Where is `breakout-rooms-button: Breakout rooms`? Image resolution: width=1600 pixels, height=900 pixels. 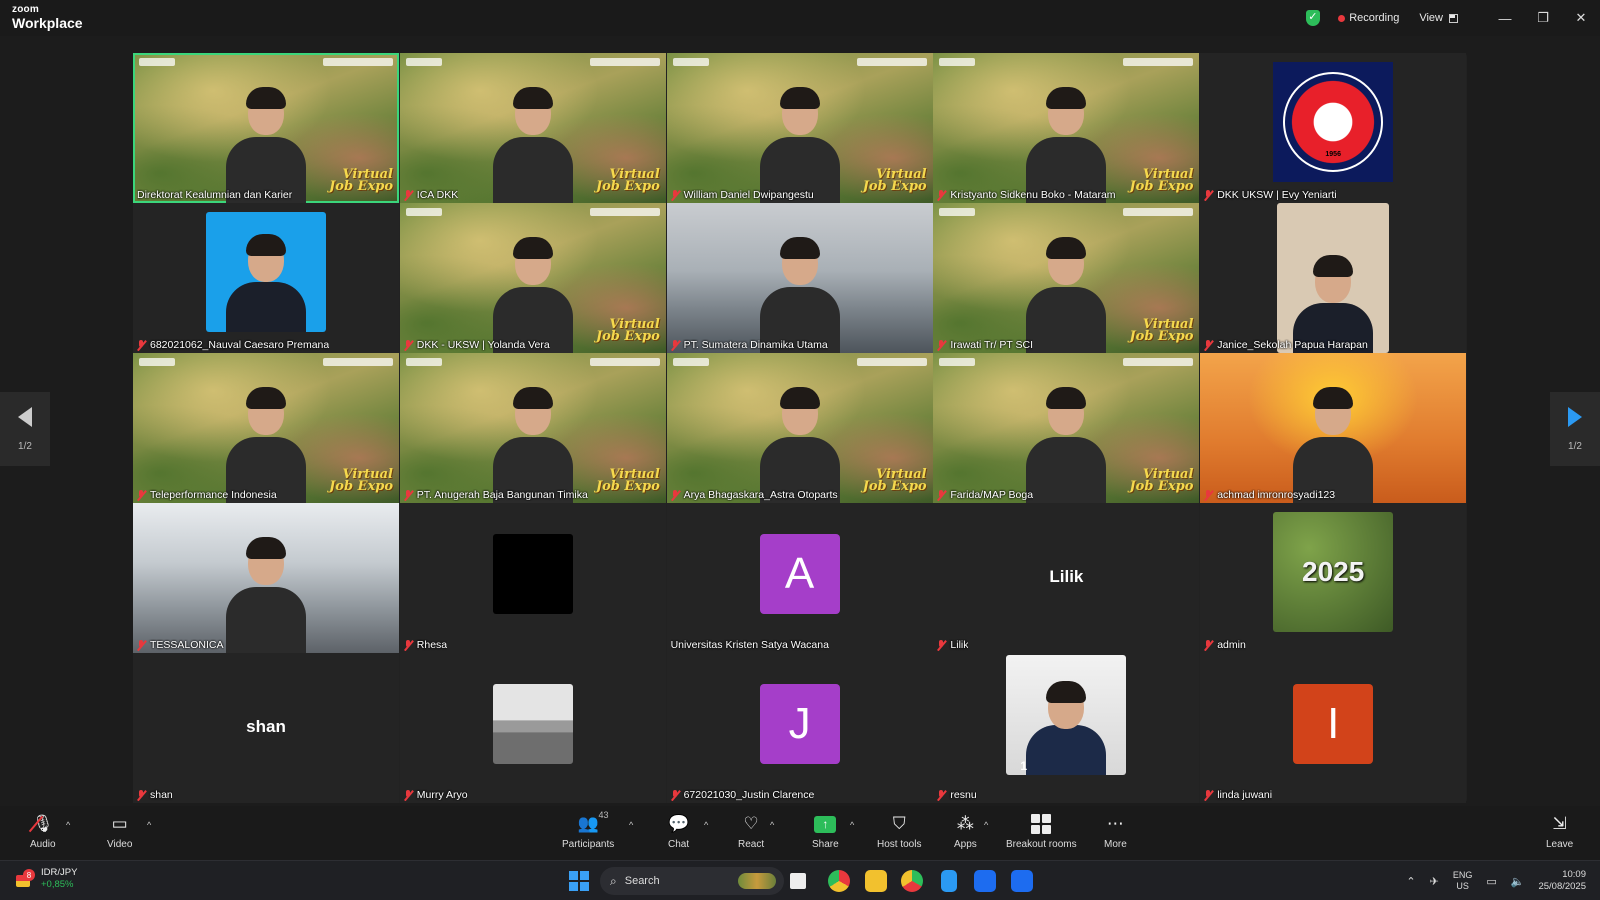 breakout-rooms-button: Breakout rooms is located at coordinates (1041, 831).